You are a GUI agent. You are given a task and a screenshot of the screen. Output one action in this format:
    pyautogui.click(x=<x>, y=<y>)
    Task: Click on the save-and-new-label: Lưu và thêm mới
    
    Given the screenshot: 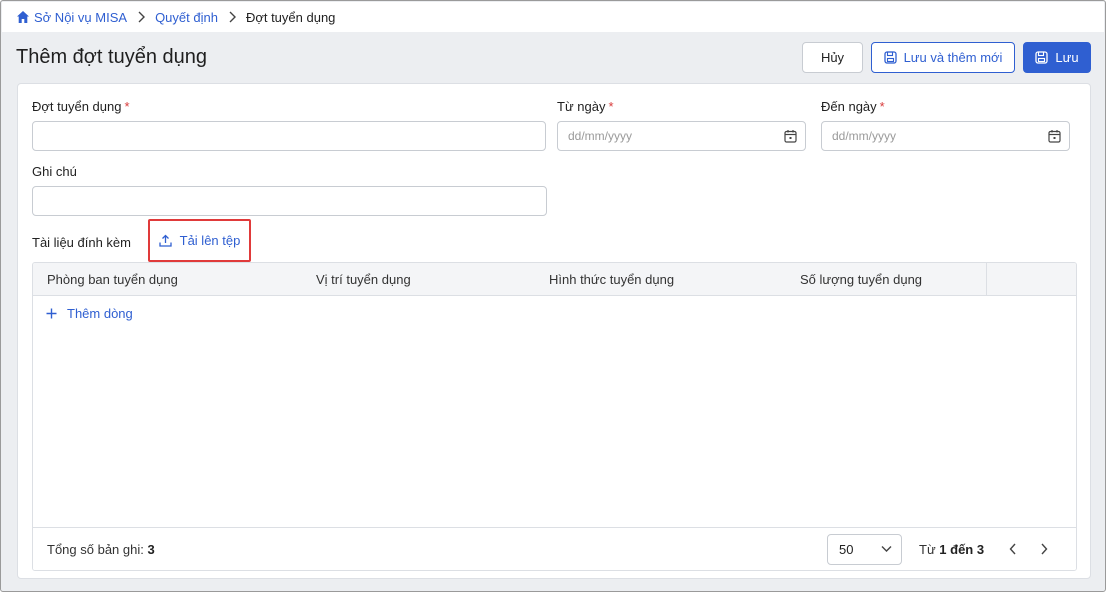 What is the action you would take?
    pyautogui.click(x=953, y=57)
    